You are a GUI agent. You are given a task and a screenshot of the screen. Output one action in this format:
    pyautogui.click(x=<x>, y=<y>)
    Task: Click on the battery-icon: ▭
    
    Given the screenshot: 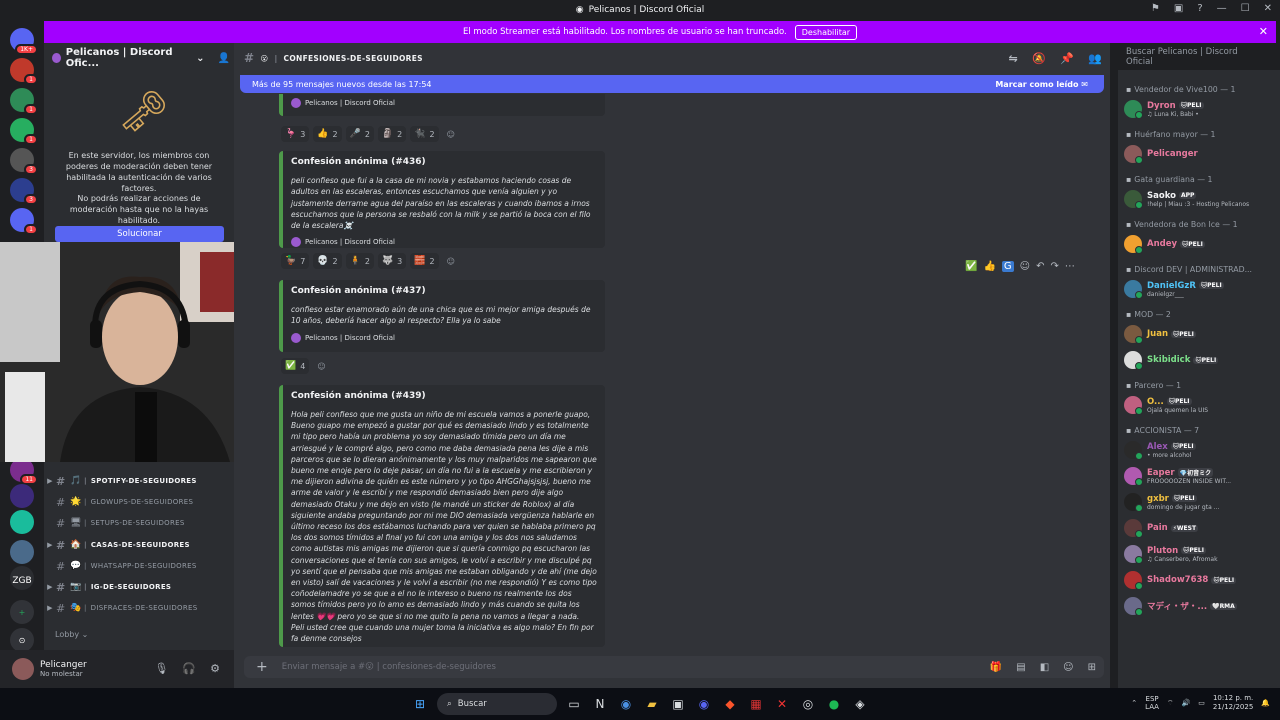 What is the action you would take?
    pyautogui.click(x=1201, y=703)
    